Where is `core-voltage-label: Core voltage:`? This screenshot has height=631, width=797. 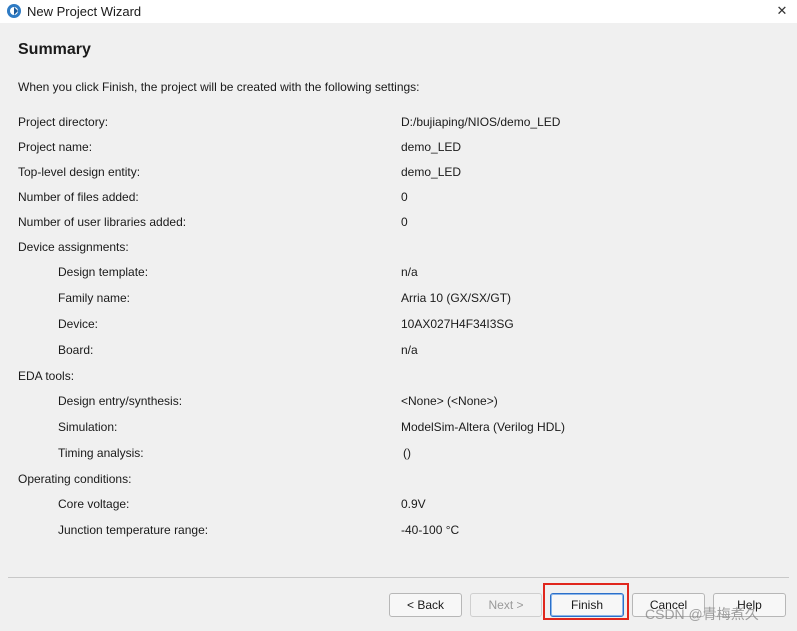 core-voltage-label: Core voltage: is located at coordinates (94, 504).